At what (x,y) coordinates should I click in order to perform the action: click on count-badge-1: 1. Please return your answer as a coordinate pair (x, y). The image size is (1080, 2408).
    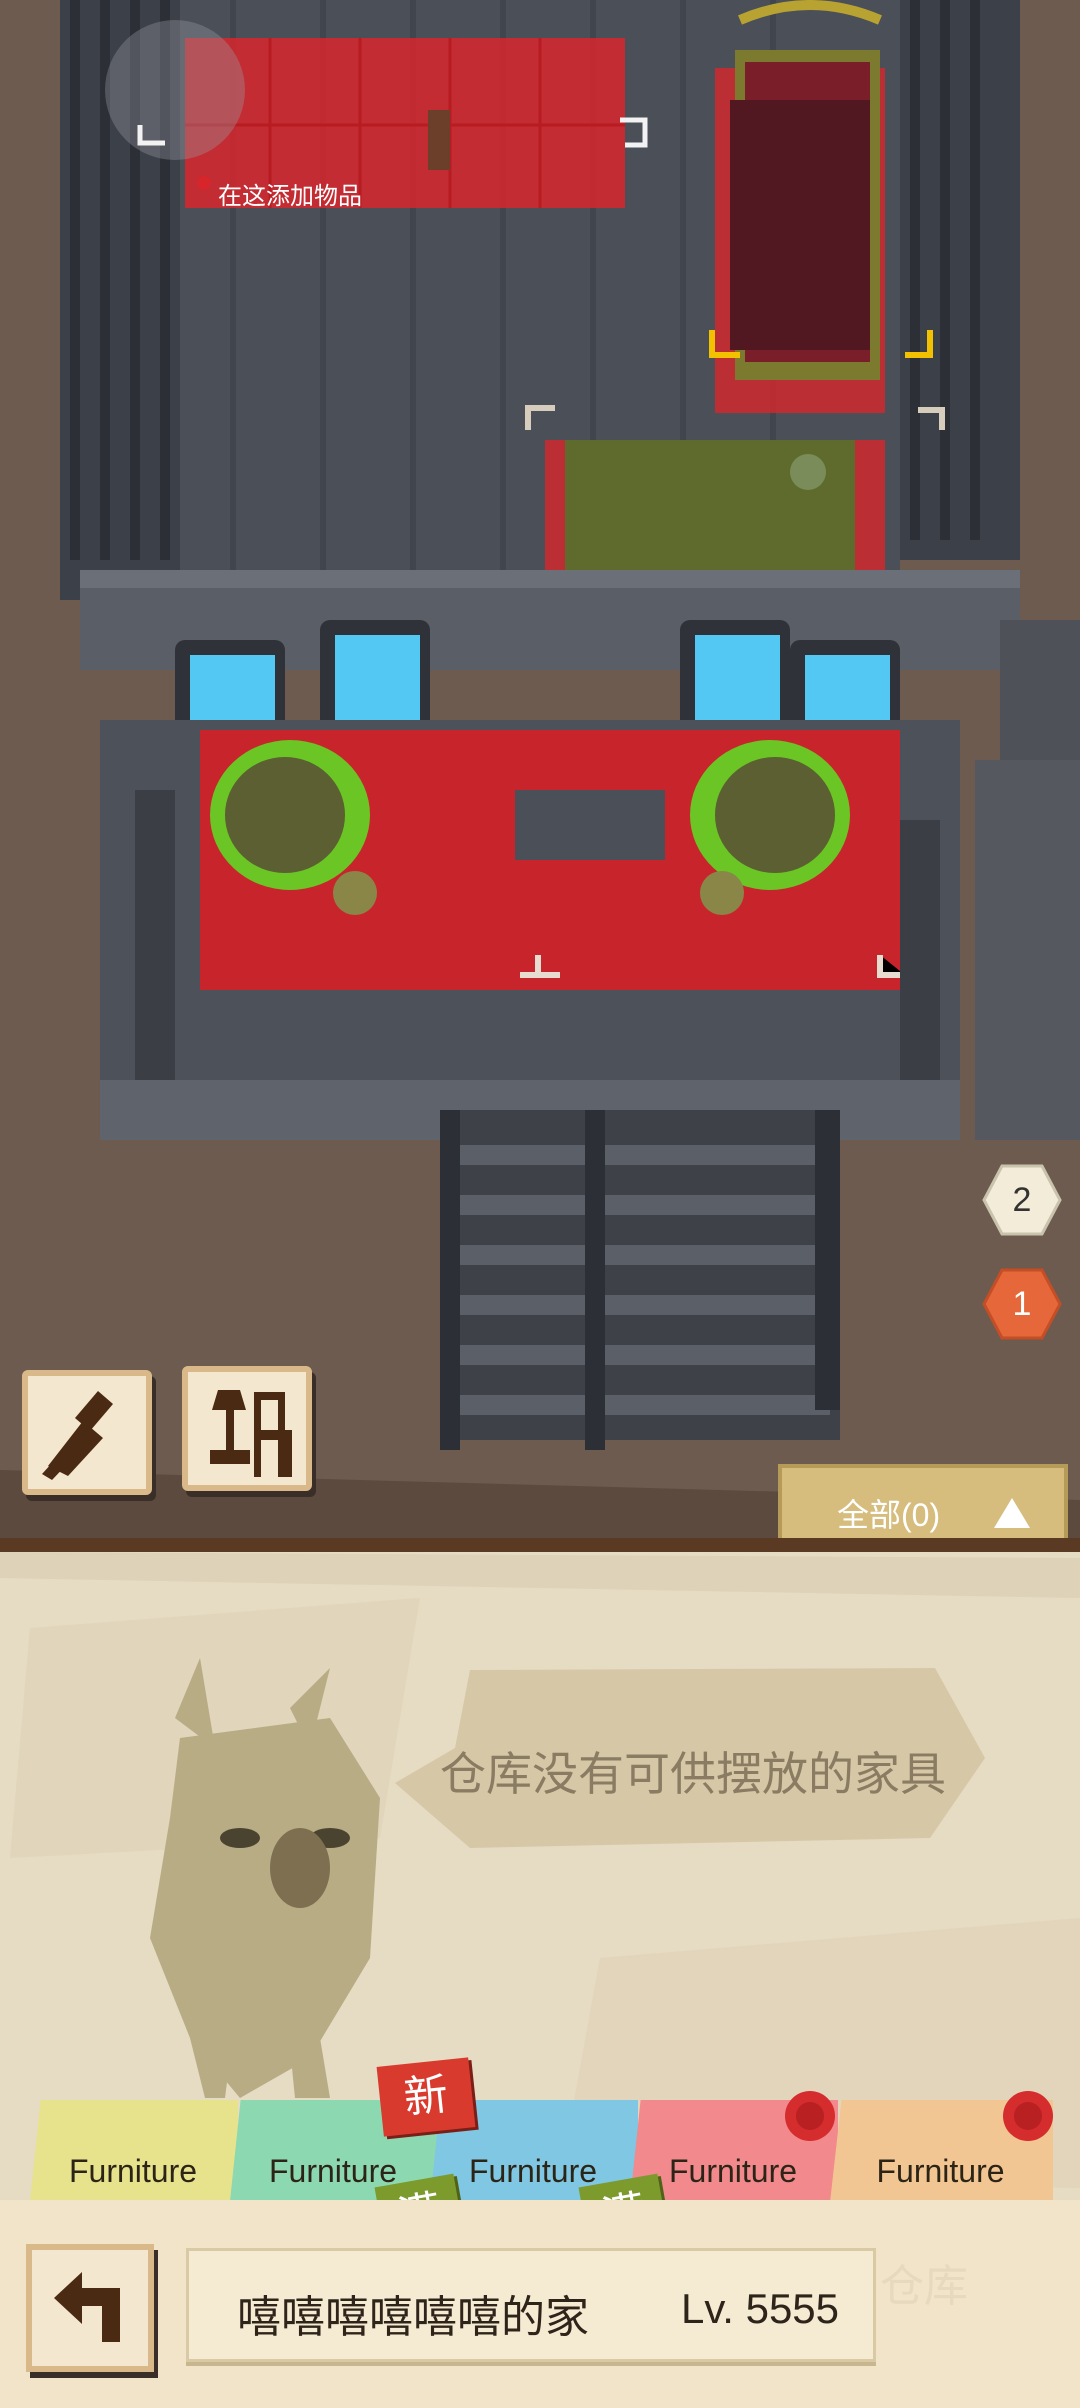
    Looking at the image, I should click on (1022, 1304).